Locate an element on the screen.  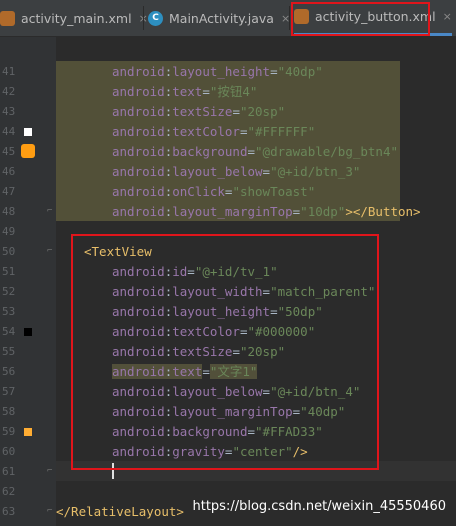
gutter-line: 43 is located at coordinates (9, 111).